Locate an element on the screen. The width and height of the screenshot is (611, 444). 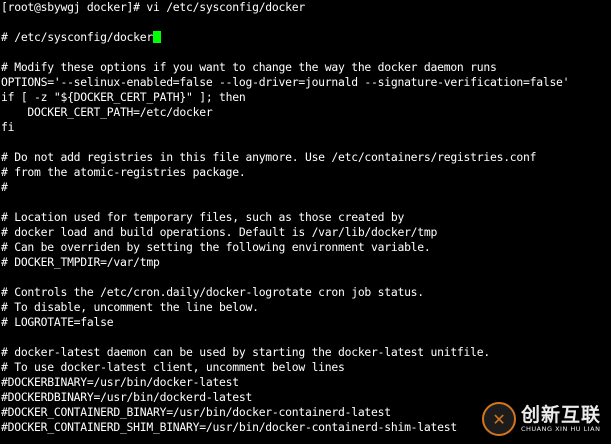
text-cursor is located at coordinates (156, 37).